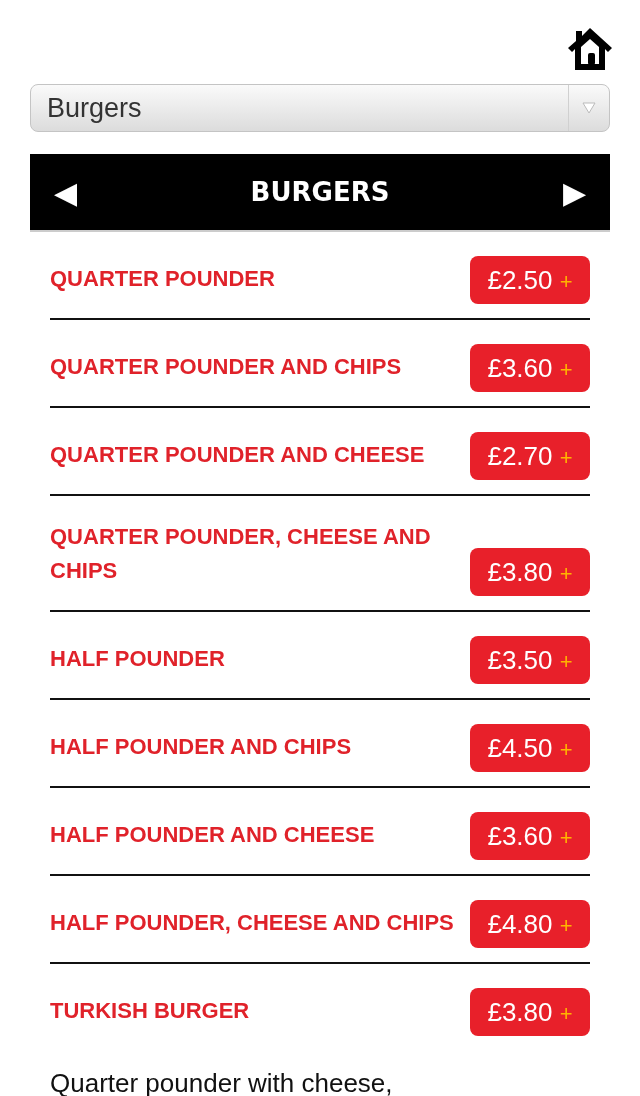  Describe the element at coordinates (530, 456) in the screenshot. I see `add-price-button: £2.70 +` at that location.